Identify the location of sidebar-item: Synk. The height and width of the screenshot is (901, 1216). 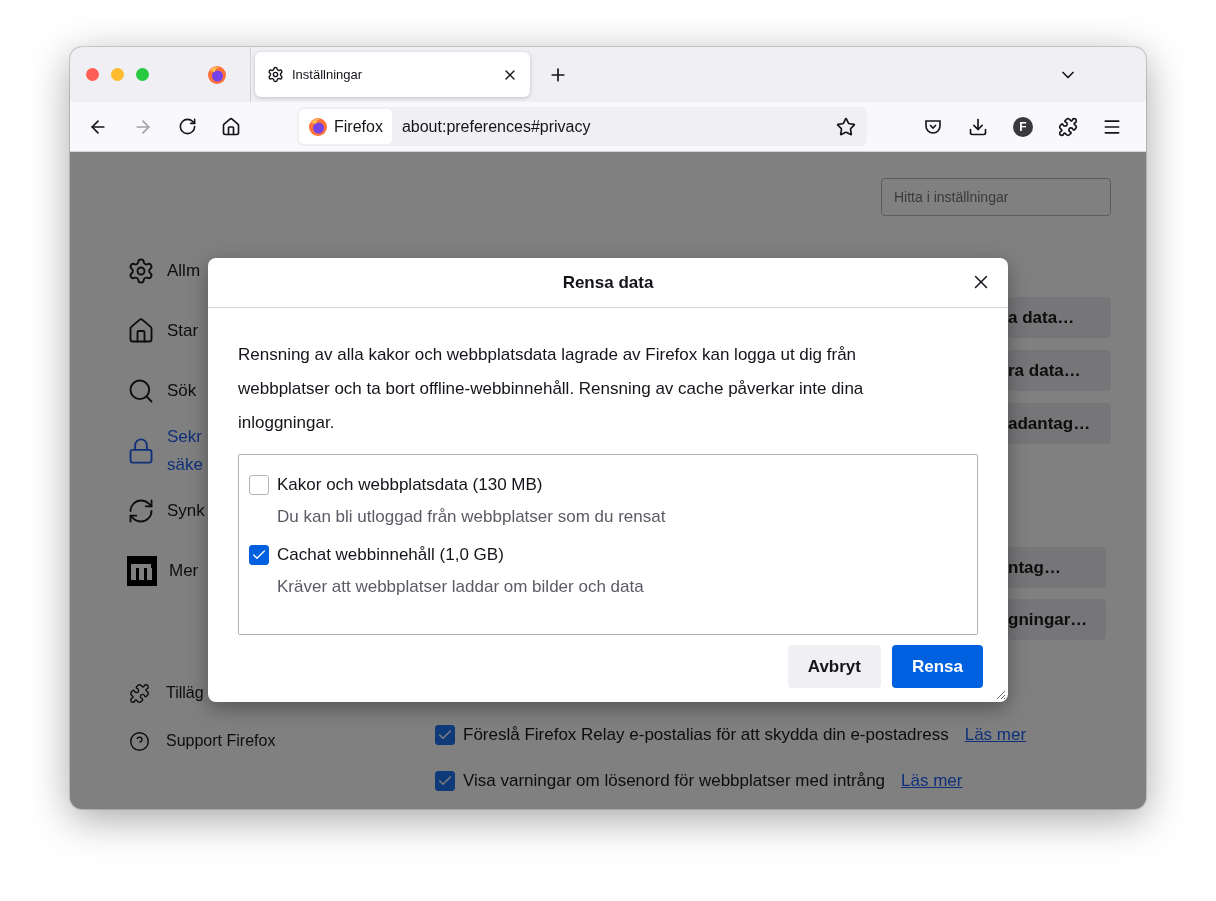
(166, 511).